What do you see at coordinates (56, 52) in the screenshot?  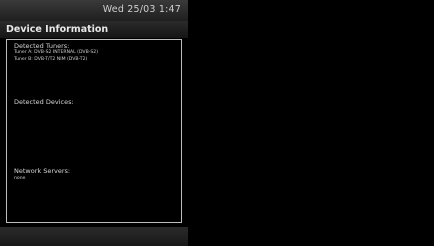 I see `tuner-a-line: Tuner A: DVB-S2 INTERNAL (DVB-S2)` at bounding box center [56, 52].